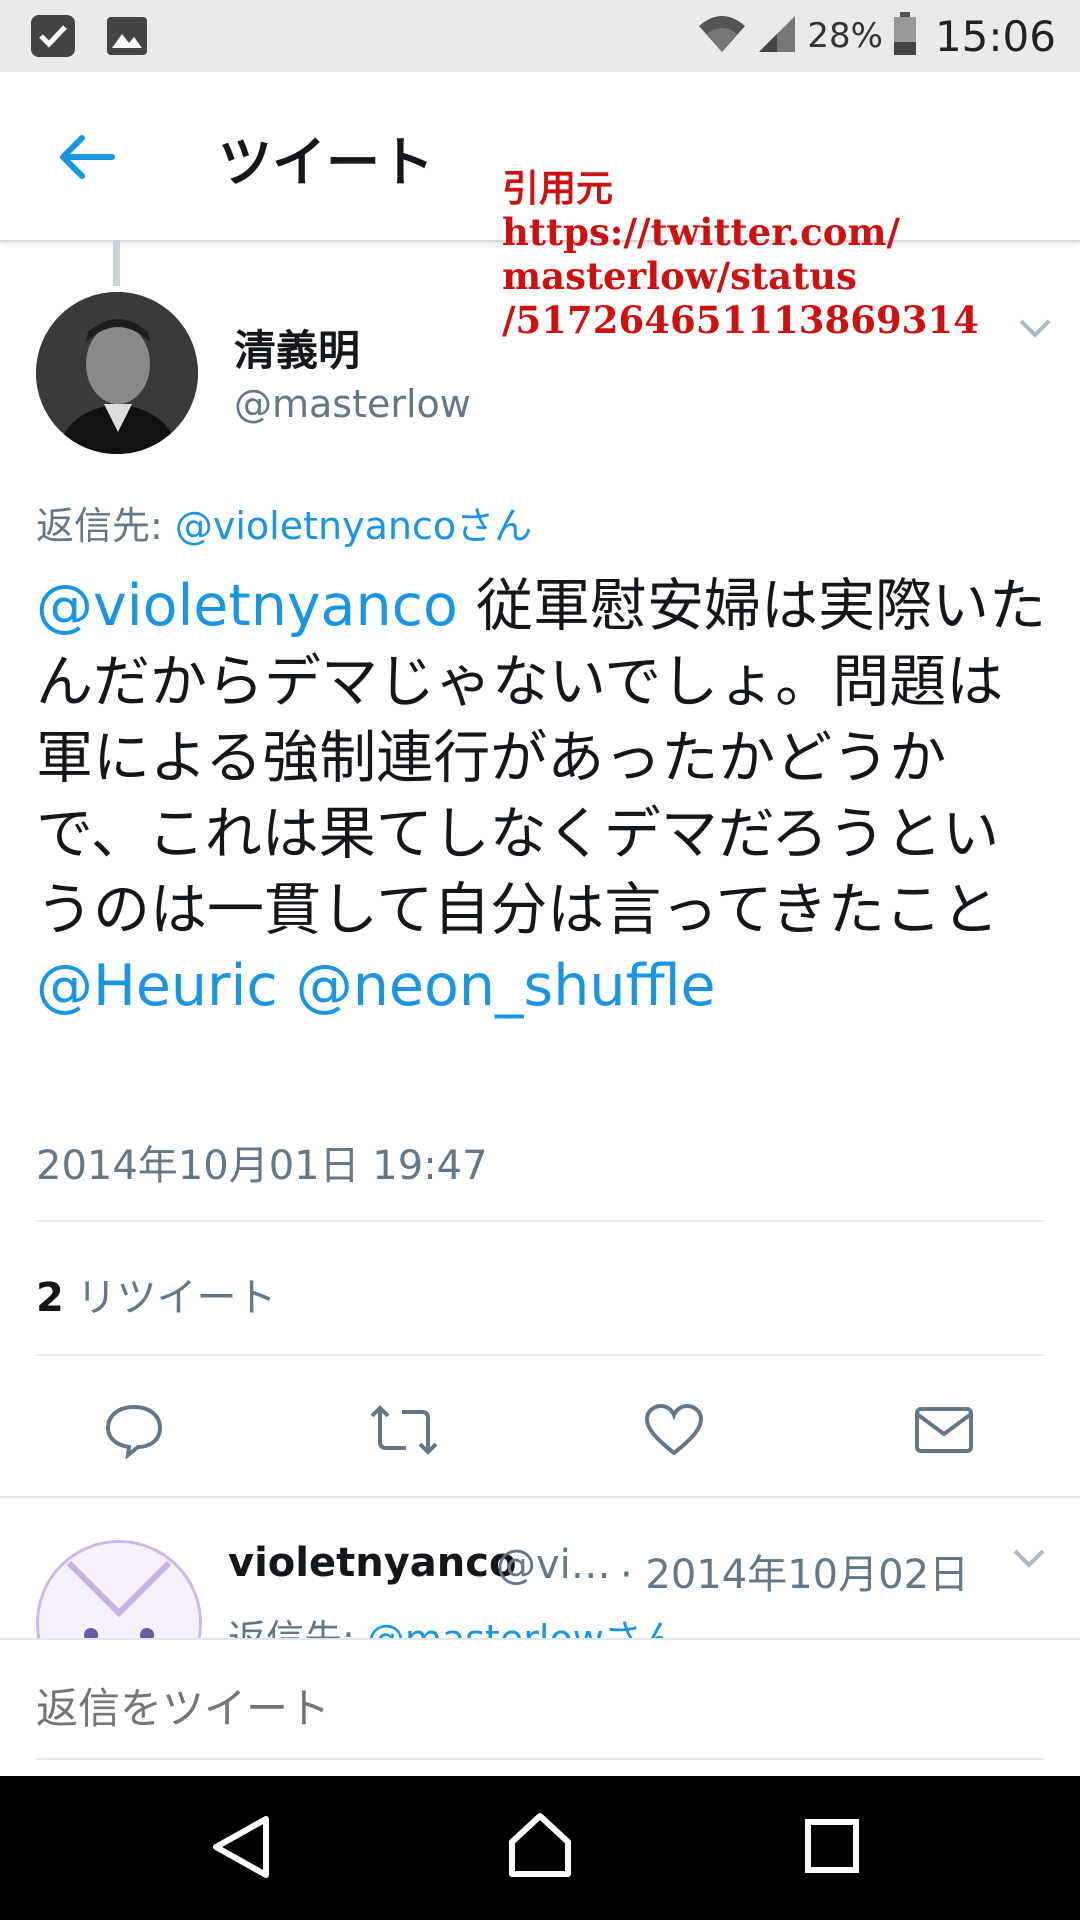  Describe the element at coordinates (372, 1563) in the screenshot. I see `reply-author-name: violetnyanco` at that location.